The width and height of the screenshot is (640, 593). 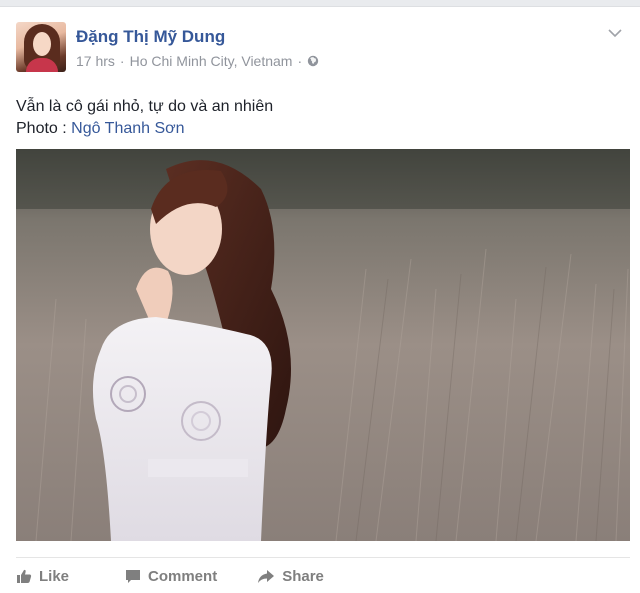 What do you see at coordinates (615, 33) in the screenshot?
I see `chevron-down-icon` at bounding box center [615, 33].